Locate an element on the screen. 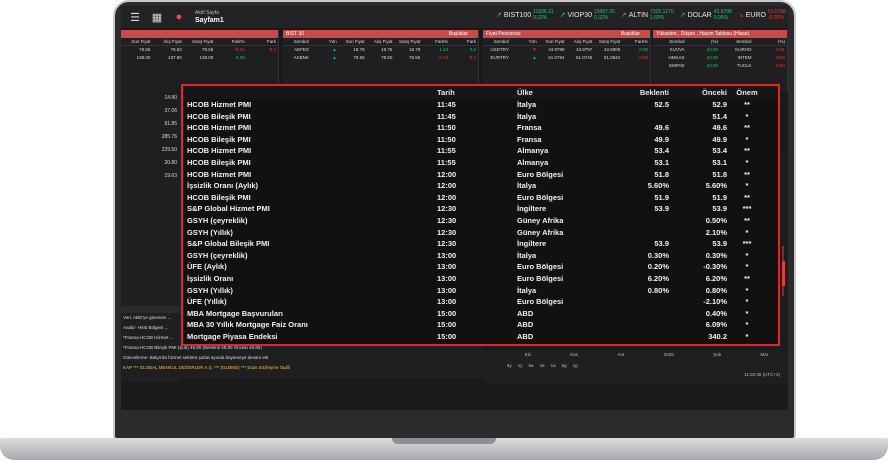  ticker-bist100: ↗ BIST100 11936.31 0.02% is located at coordinates (525, 15).